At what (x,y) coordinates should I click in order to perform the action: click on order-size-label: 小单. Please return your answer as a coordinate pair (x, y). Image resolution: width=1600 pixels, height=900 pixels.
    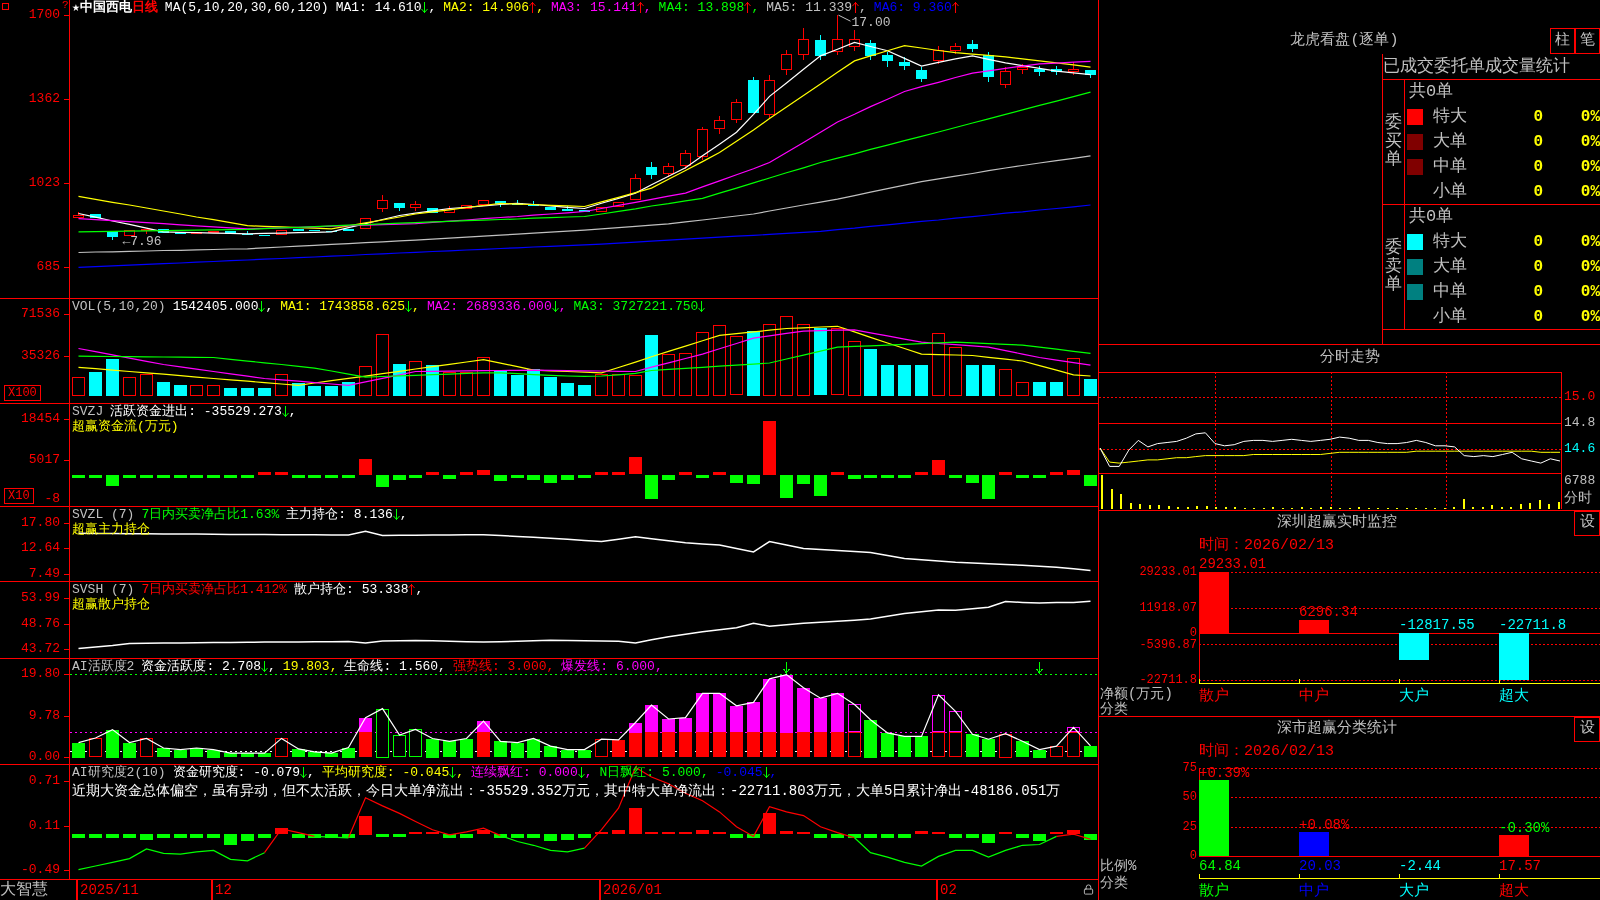
    Looking at the image, I should click on (1450, 191).